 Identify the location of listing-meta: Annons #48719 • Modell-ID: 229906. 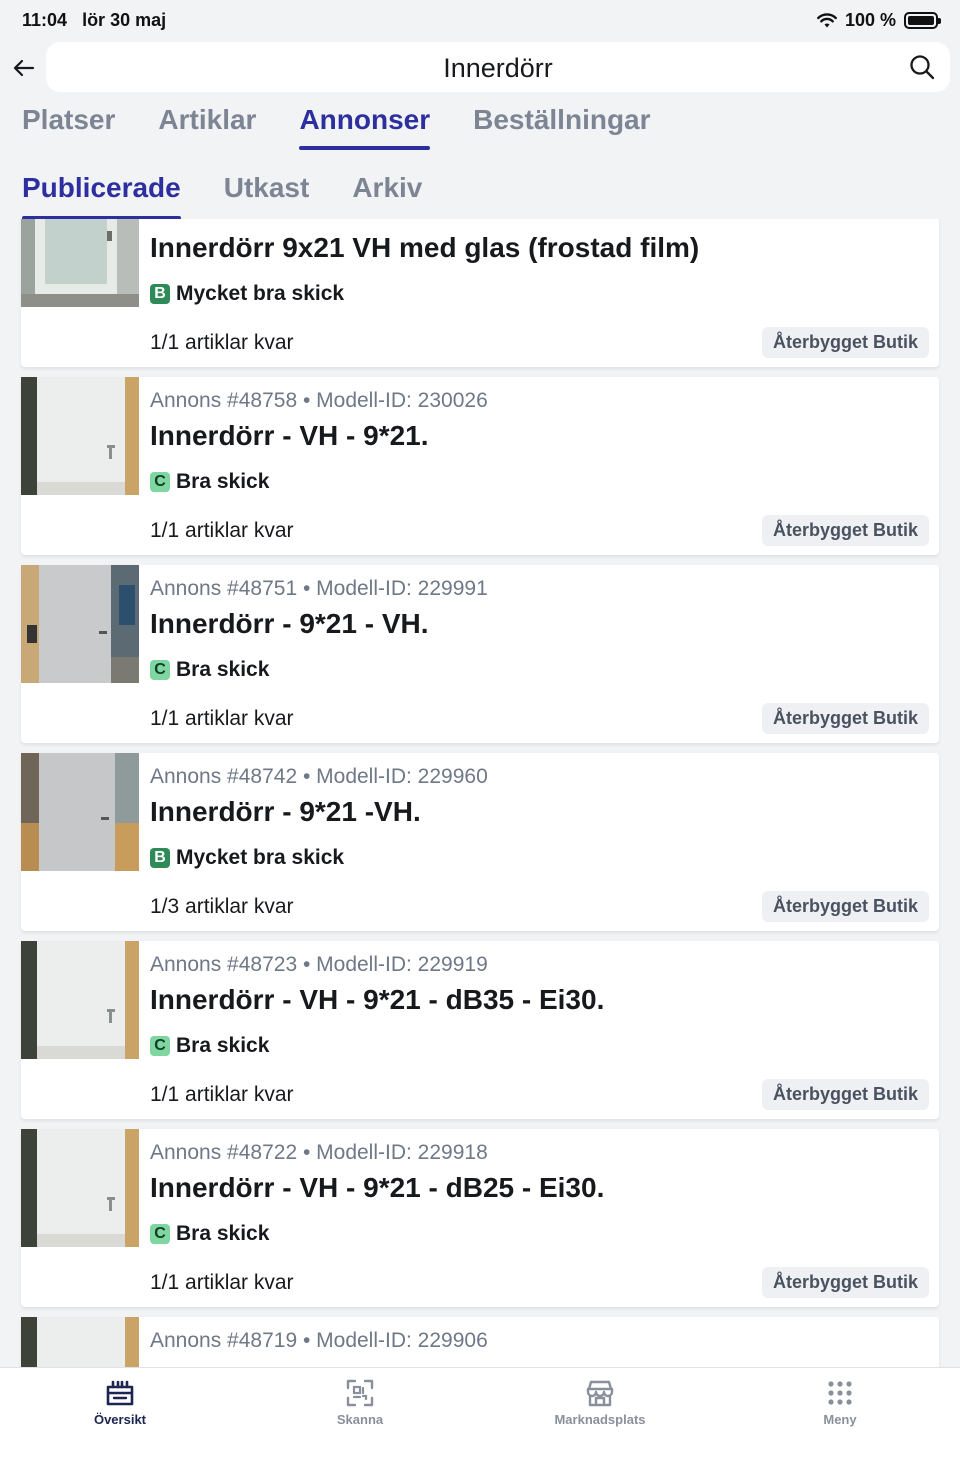
(319, 1340).